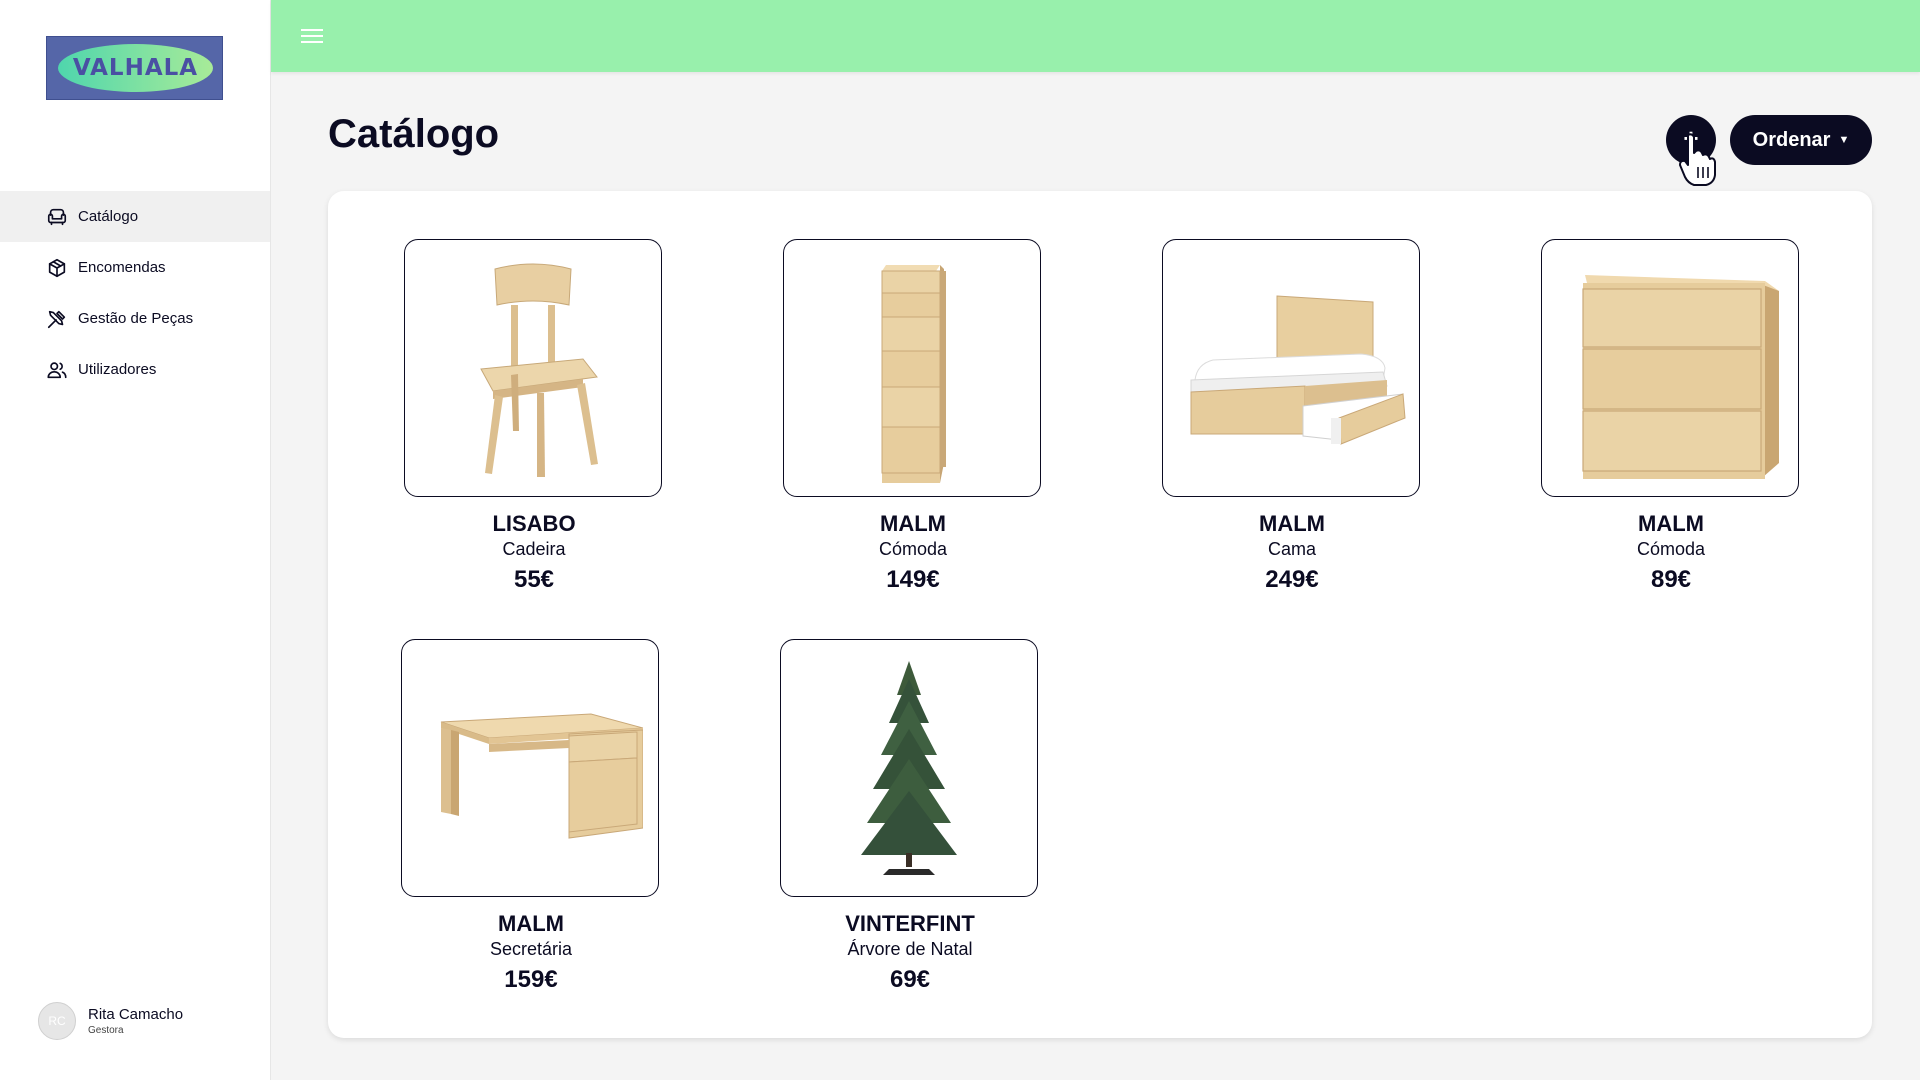  I want to click on product-price: 55€, so click(534, 579).